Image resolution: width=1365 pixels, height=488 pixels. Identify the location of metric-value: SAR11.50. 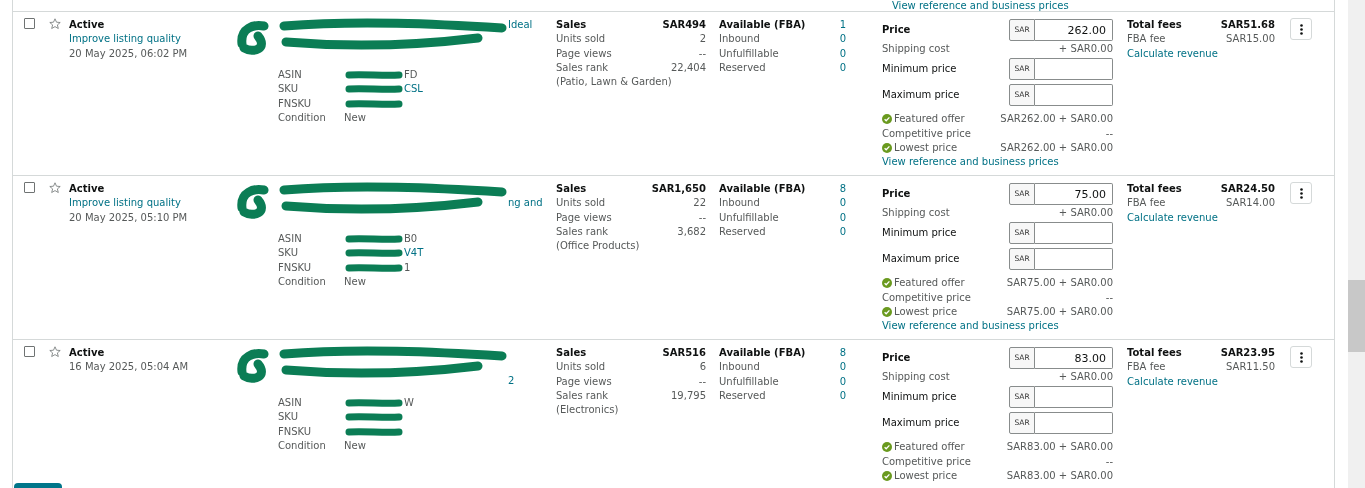
(1250, 367).